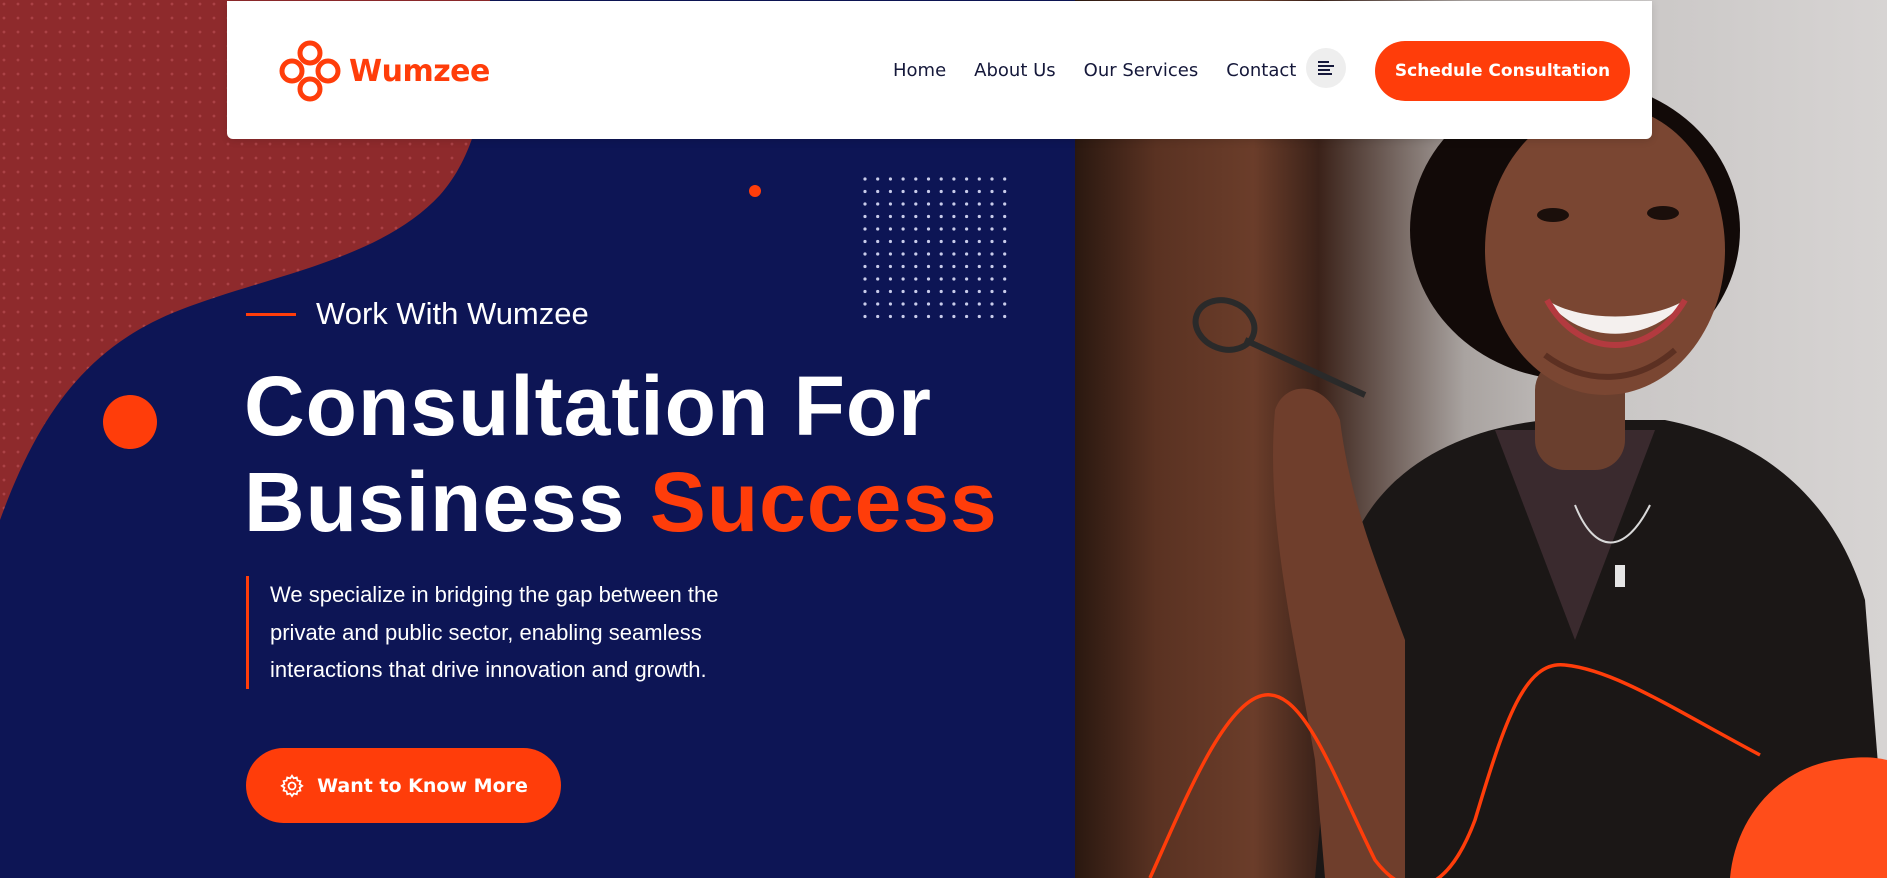 The image size is (1887, 878). I want to click on headline-line-2: Business, so click(447, 502).